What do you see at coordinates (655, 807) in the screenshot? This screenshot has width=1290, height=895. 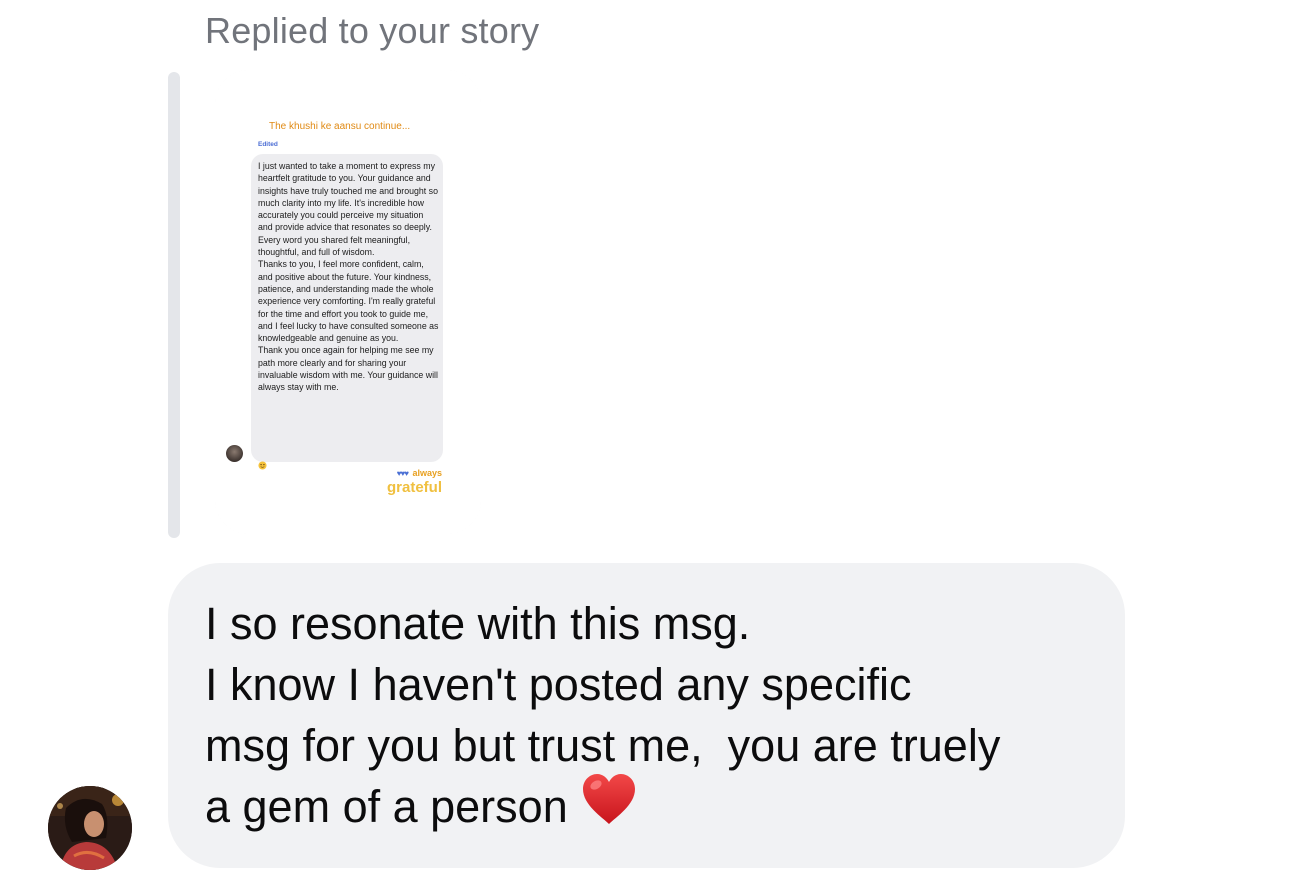 I see `message-line-last: a gem of a person` at bounding box center [655, 807].